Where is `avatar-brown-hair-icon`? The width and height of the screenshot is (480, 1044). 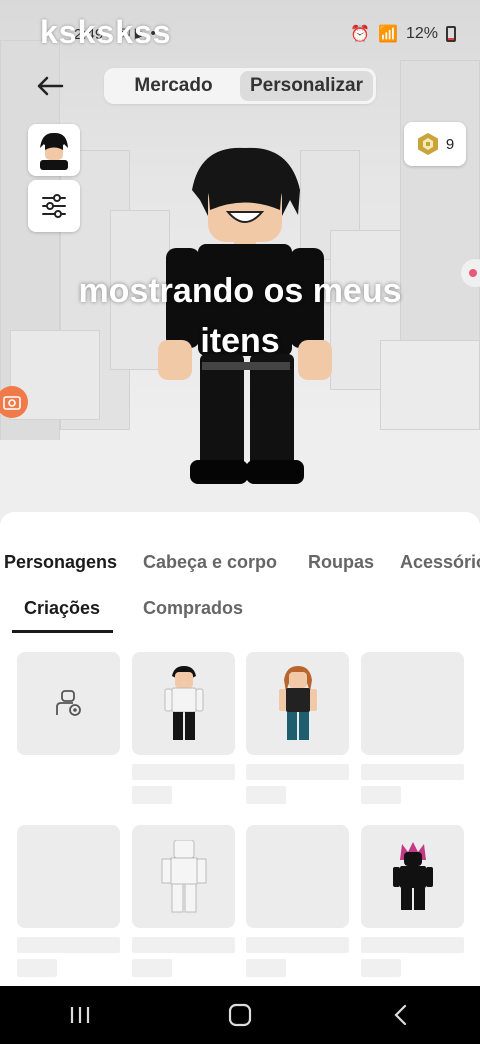
avatar-brown-hair-icon is located at coordinates (297, 702).